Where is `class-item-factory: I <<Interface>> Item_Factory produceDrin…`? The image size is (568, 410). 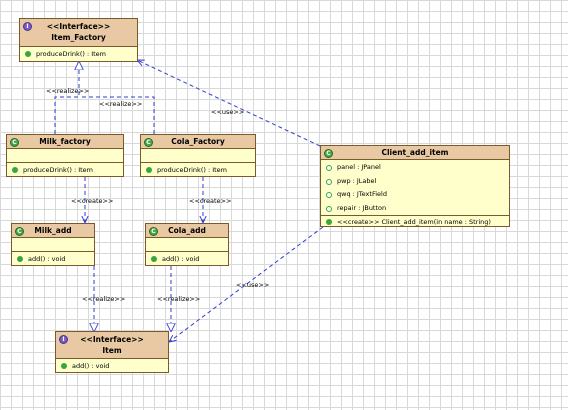 class-item-factory: I <<Interface>> Item_Factory produceDrin… is located at coordinates (78, 40).